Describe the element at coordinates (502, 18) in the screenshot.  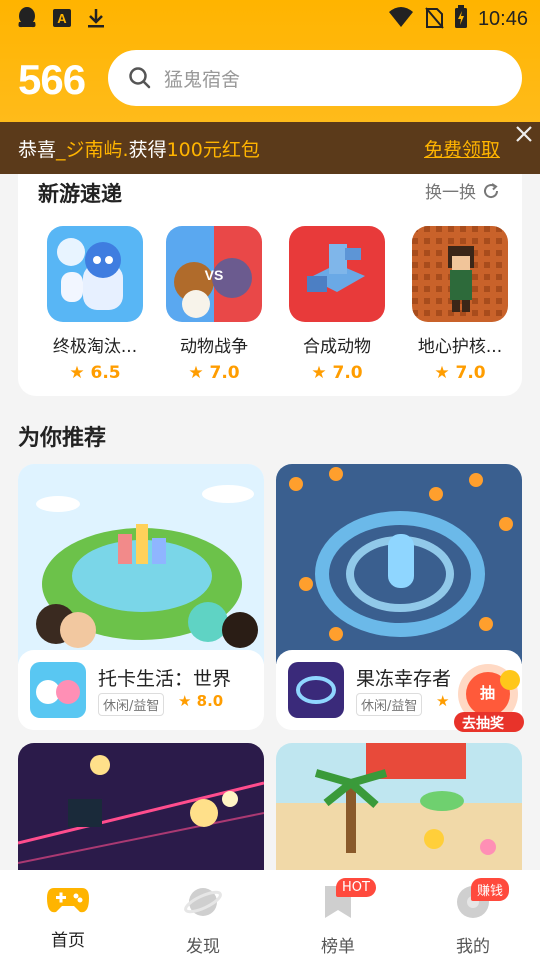
I see `status-time: 10:46` at that location.